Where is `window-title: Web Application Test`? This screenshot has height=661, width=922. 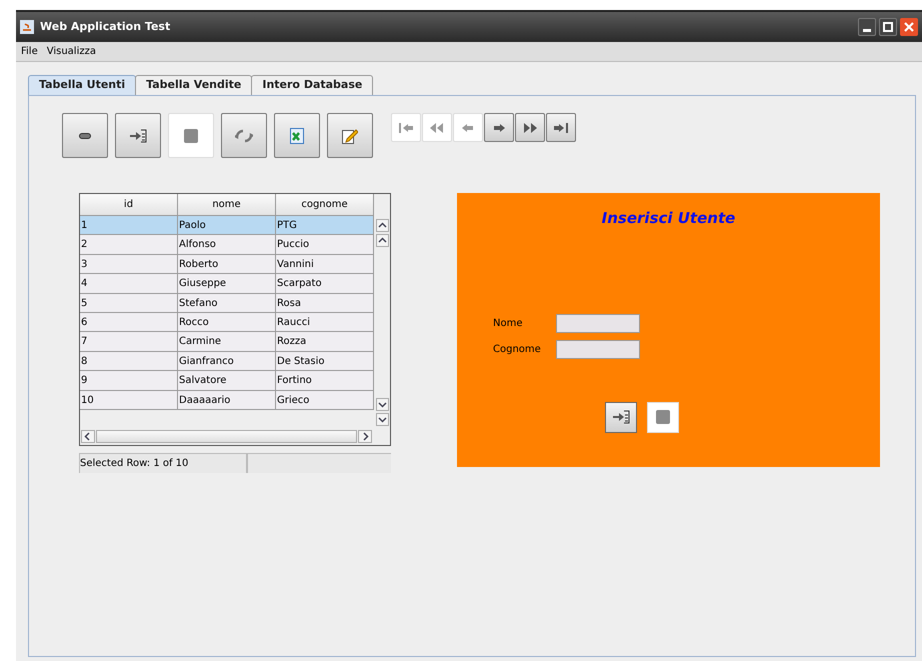
window-title: Web Application Test is located at coordinates (105, 26).